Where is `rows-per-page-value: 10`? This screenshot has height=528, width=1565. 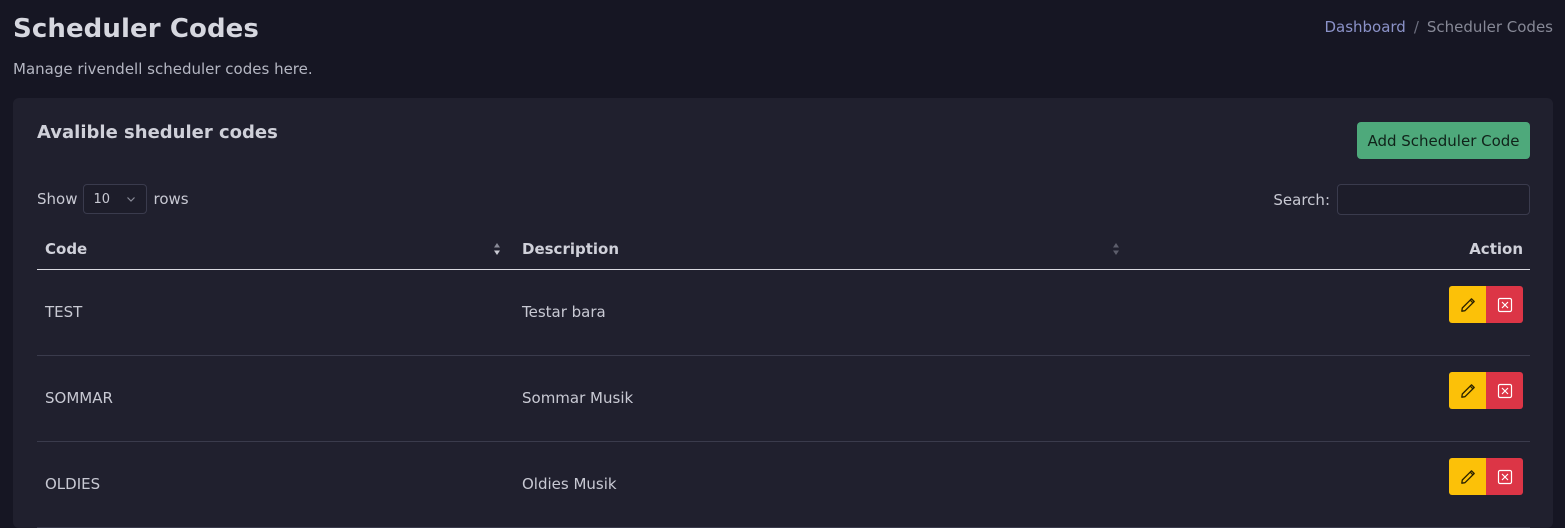
rows-per-page-value: 10 is located at coordinates (102, 199).